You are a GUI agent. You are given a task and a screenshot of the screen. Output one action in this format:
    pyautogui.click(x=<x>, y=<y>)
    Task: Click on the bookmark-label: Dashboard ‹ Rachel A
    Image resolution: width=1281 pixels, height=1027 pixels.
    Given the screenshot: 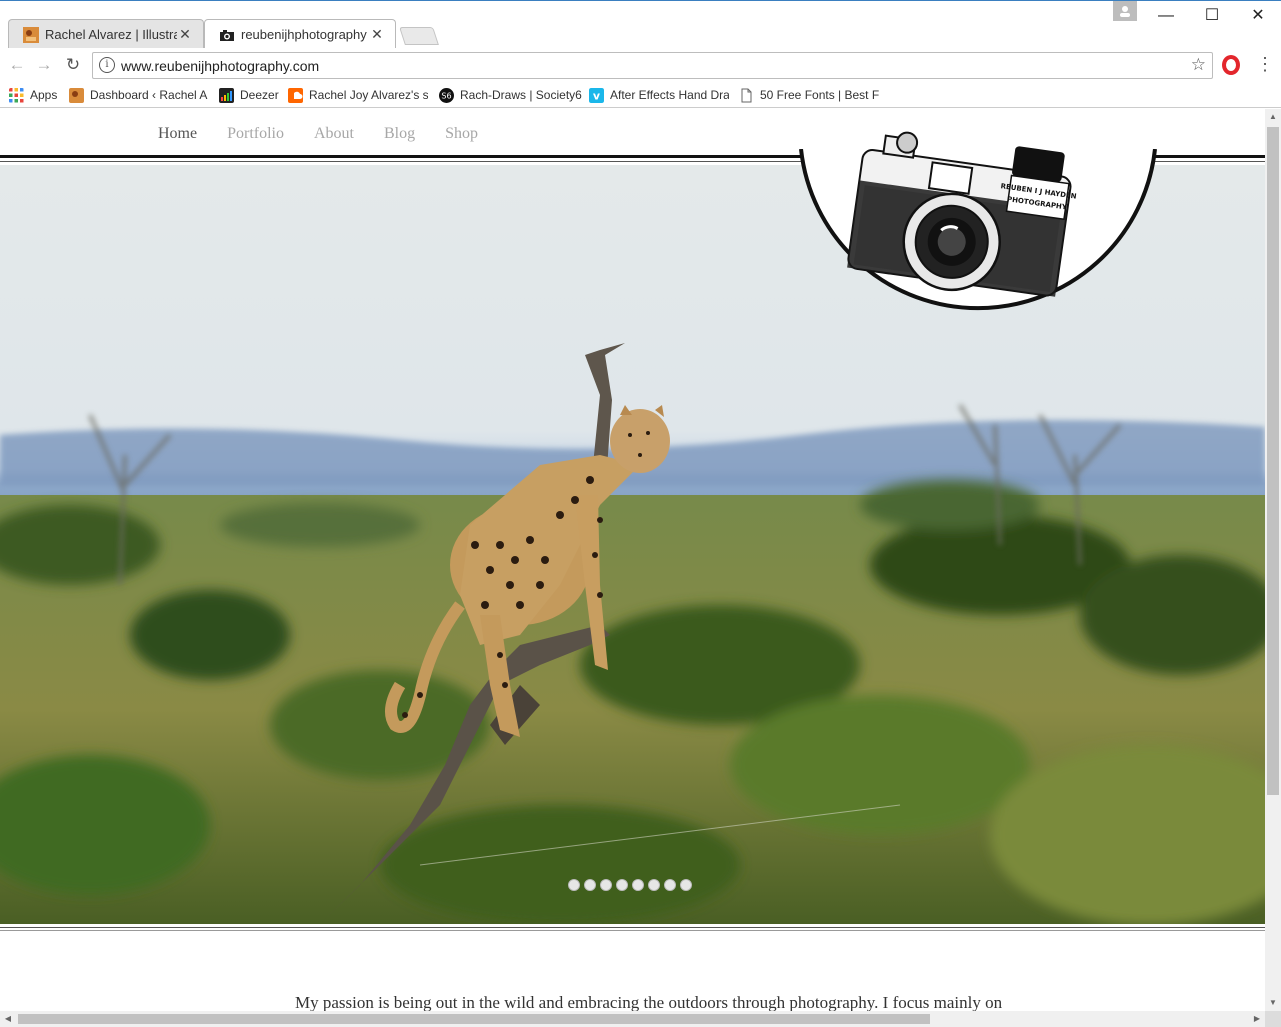 What is the action you would take?
    pyautogui.click(x=149, y=95)
    